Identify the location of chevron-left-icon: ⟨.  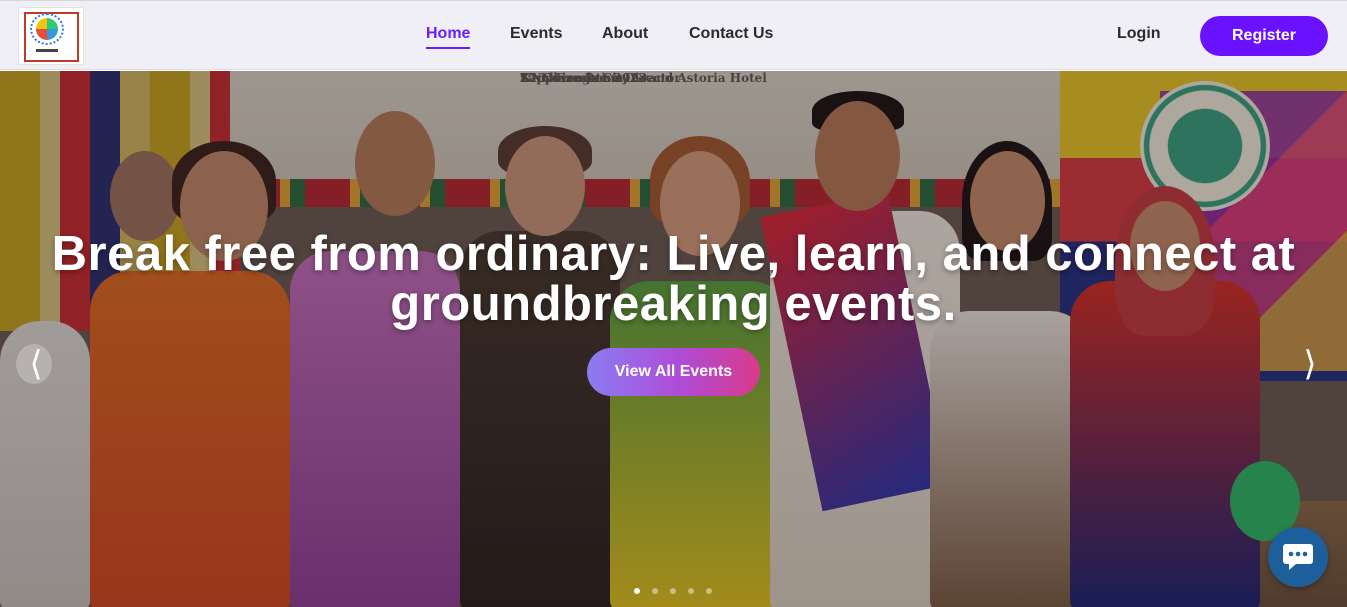
(36, 364).